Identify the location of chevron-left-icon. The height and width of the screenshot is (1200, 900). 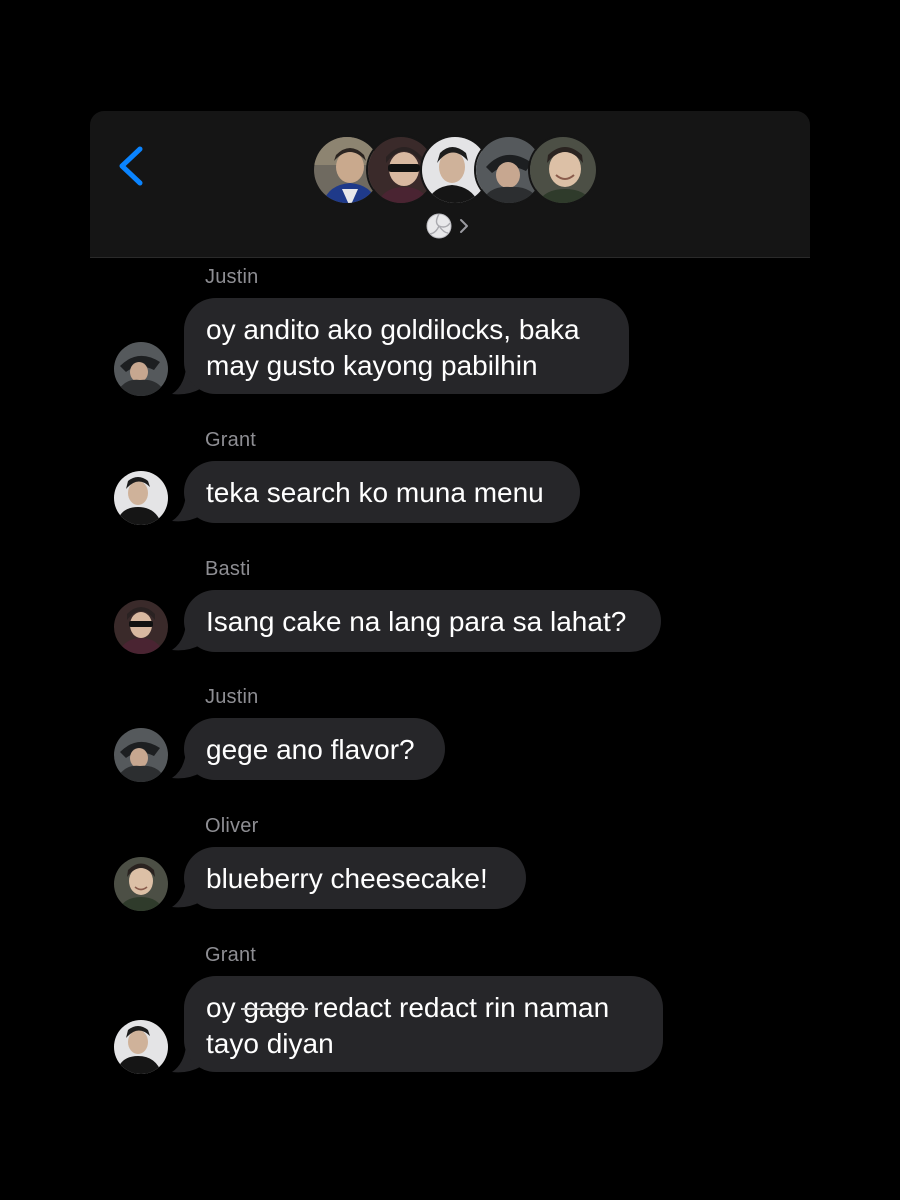
(131, 166).